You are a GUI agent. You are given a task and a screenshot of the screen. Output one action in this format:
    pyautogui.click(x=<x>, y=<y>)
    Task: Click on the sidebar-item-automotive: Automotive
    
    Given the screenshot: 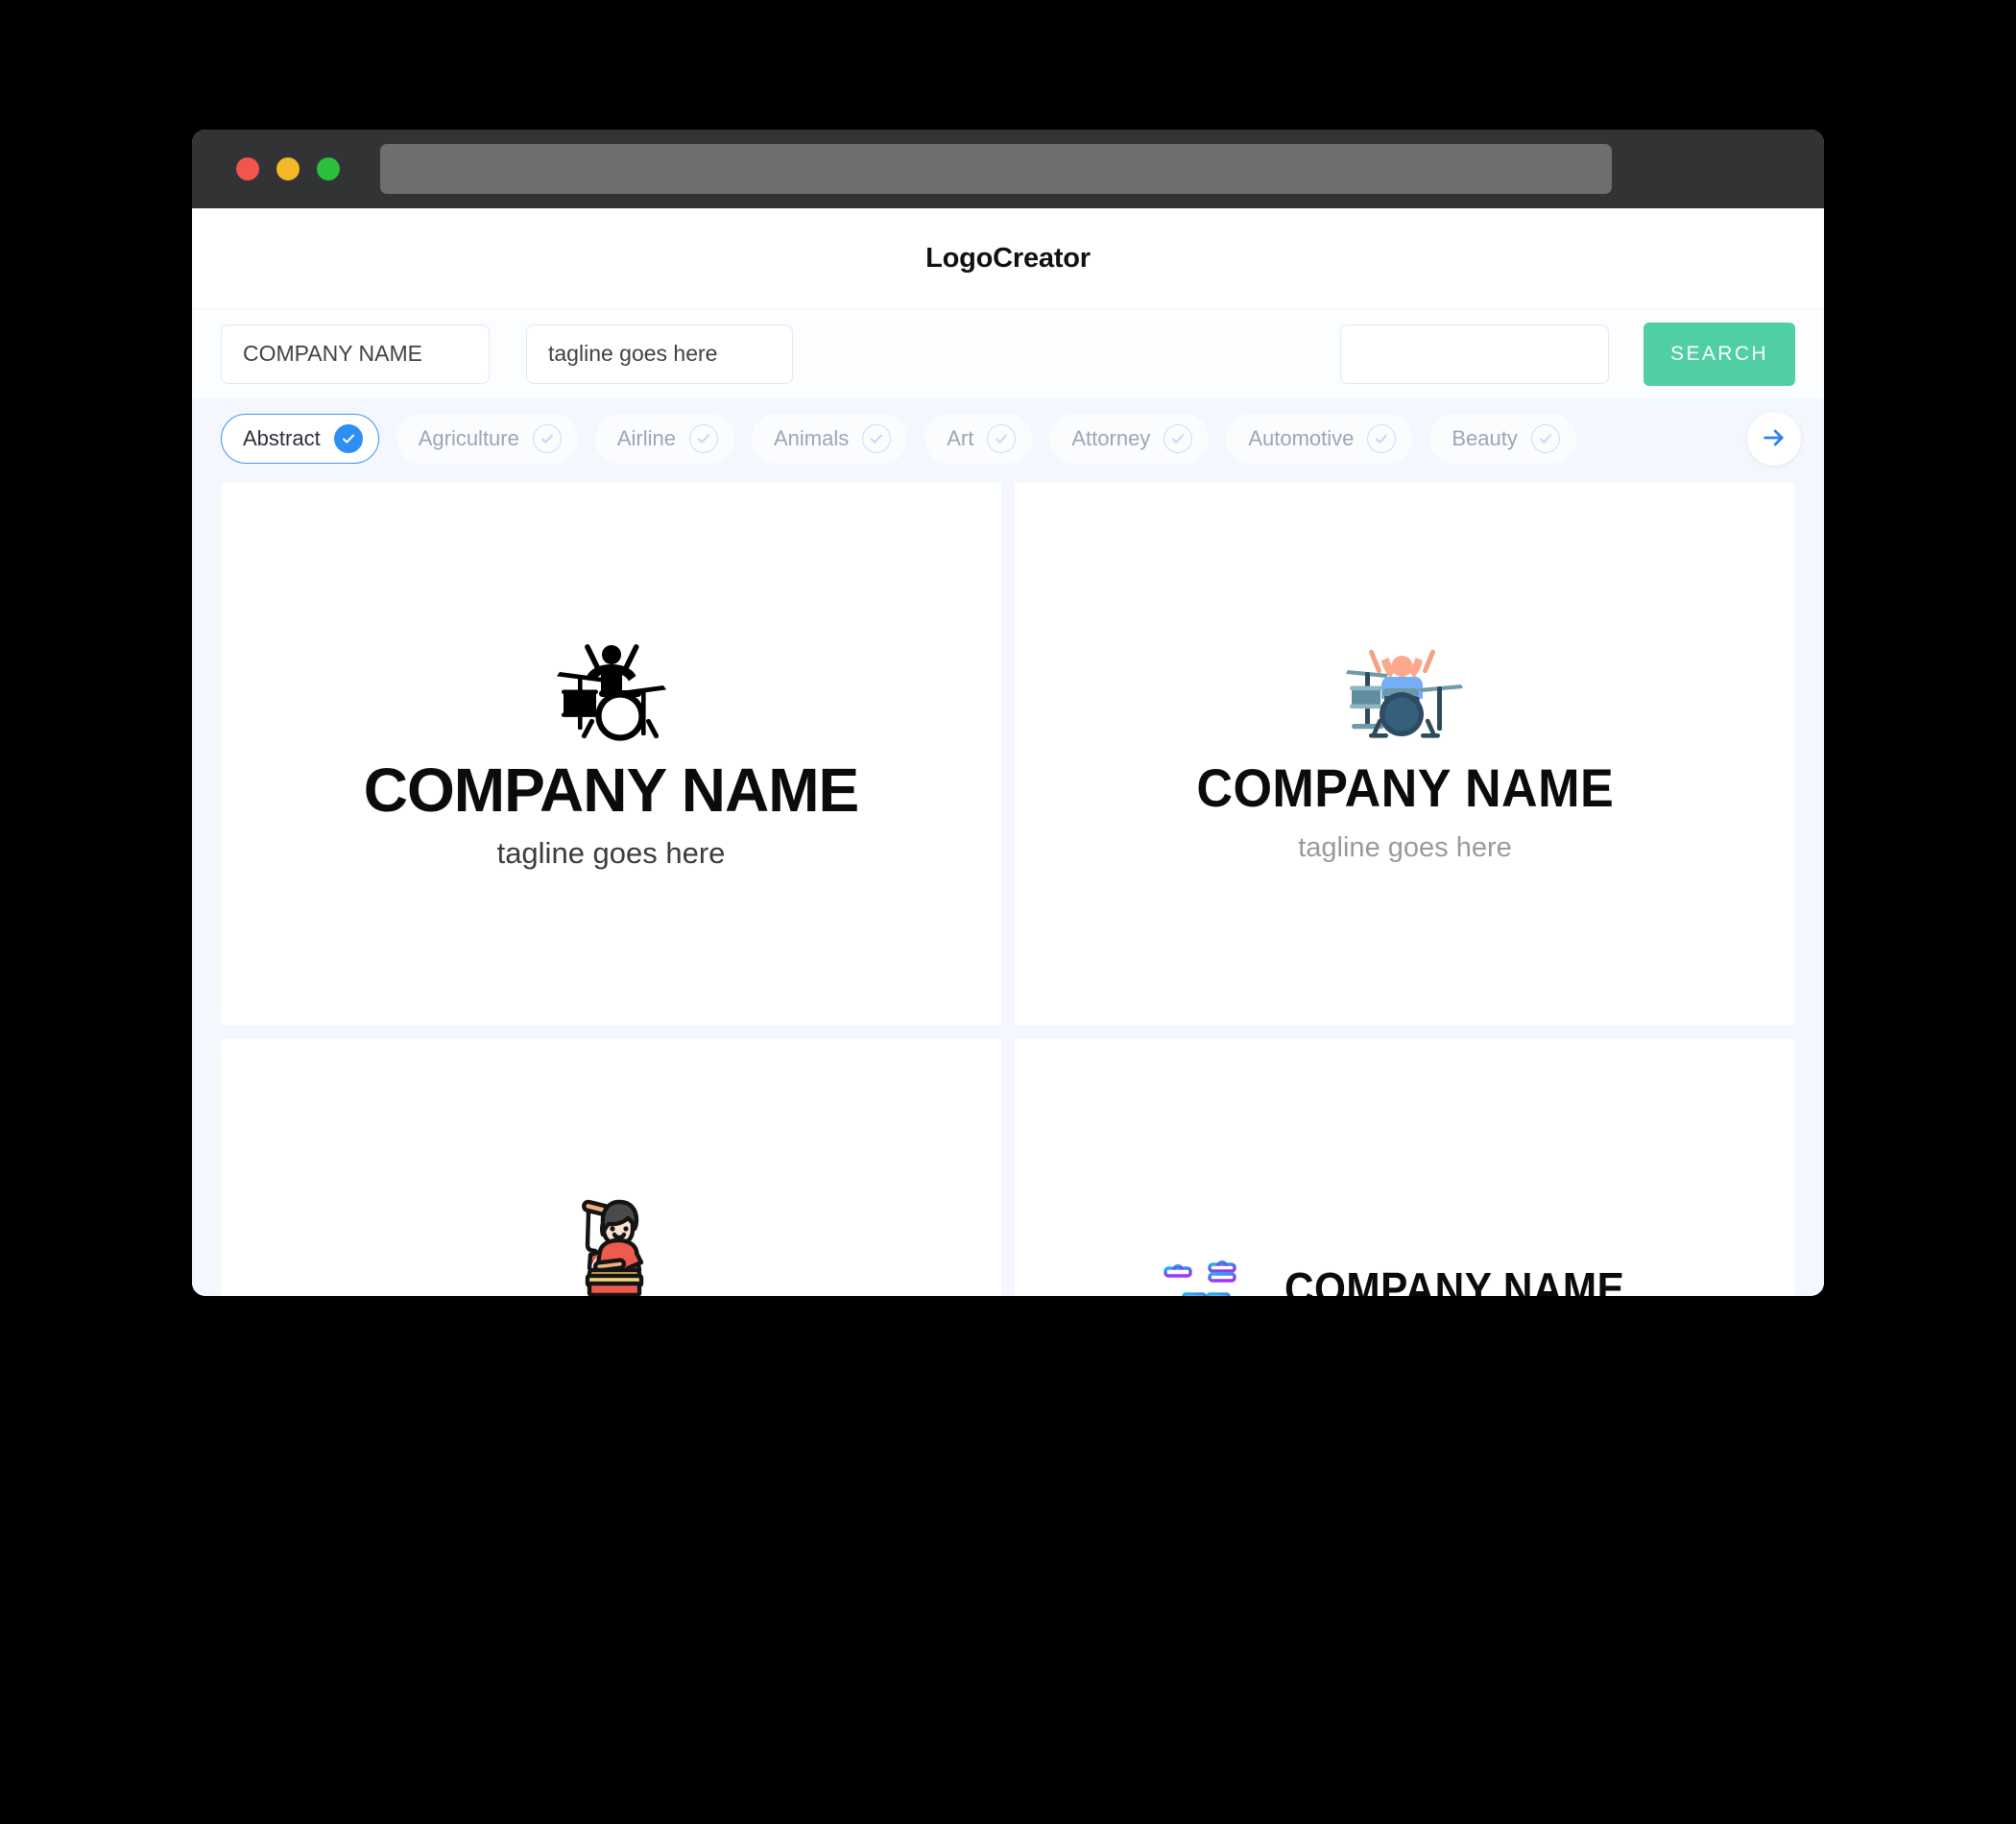 What is the action you would take?
    pyautogui.click(x=1319, y=439)
    